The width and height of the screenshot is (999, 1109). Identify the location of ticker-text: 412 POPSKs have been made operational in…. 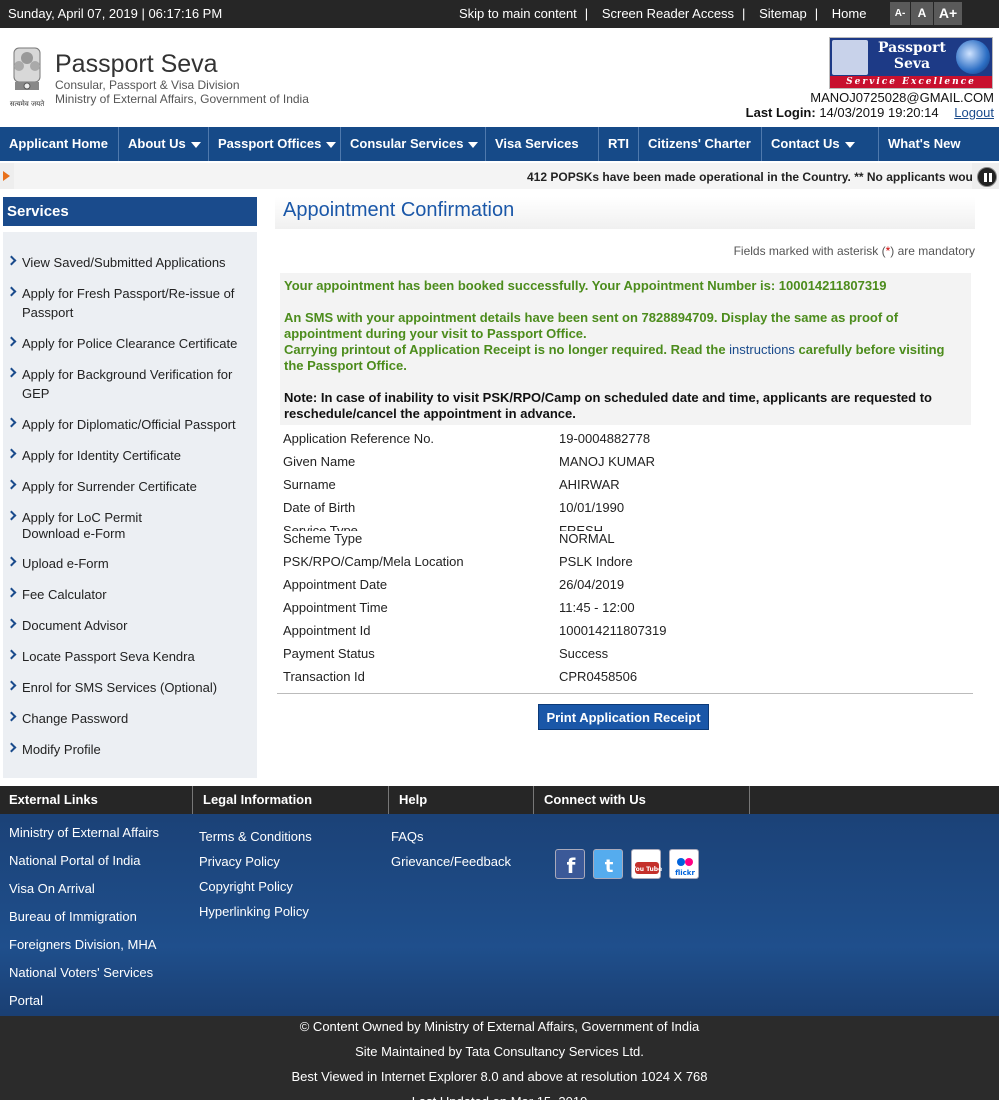
(749, 177).